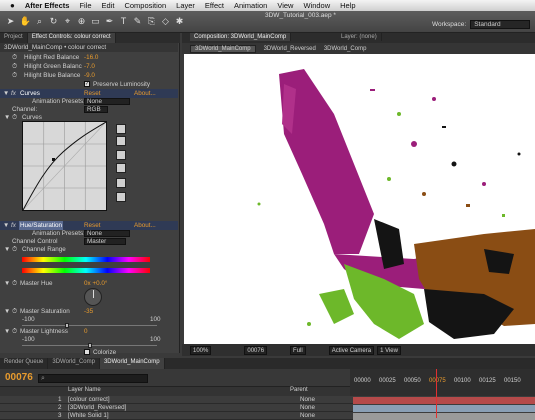 The image size is (535, 420). Describe the element at coordinates (28, 319) in the screenshot. I see `saturation-min-label: -100` at that location.